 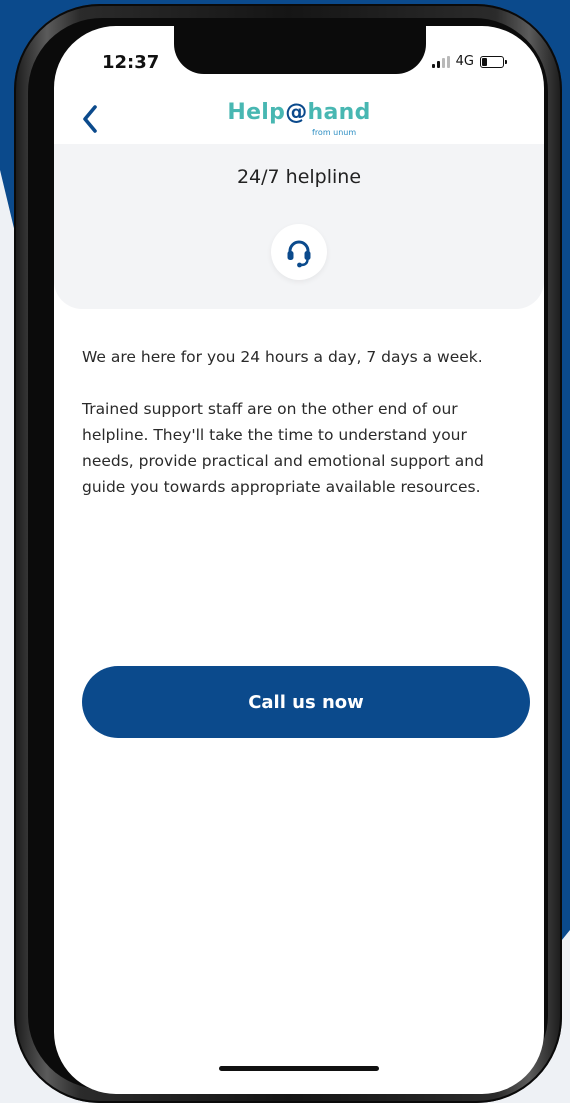 I want to click on battery-icon, so click(x=493, y=61).